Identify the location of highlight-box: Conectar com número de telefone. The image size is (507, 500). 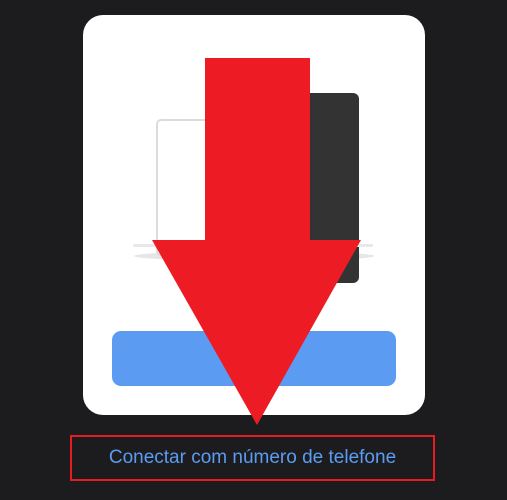
(252, 458).